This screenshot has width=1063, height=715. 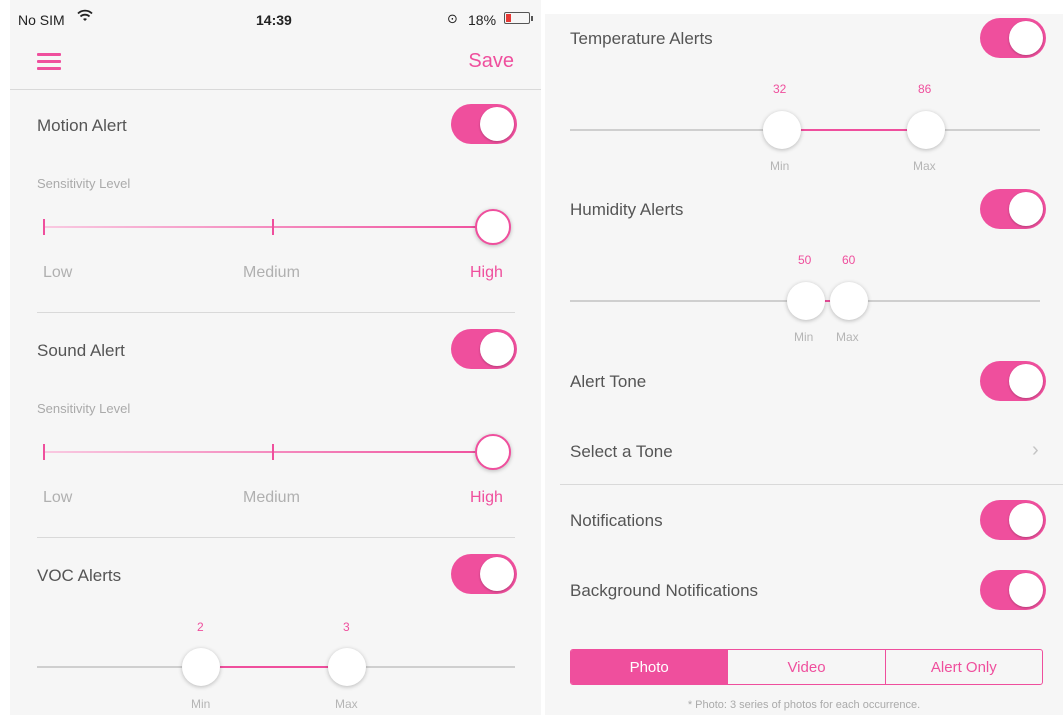 I want to click on motion-alert-label: Motion Alert, so click(x=82, y=125).